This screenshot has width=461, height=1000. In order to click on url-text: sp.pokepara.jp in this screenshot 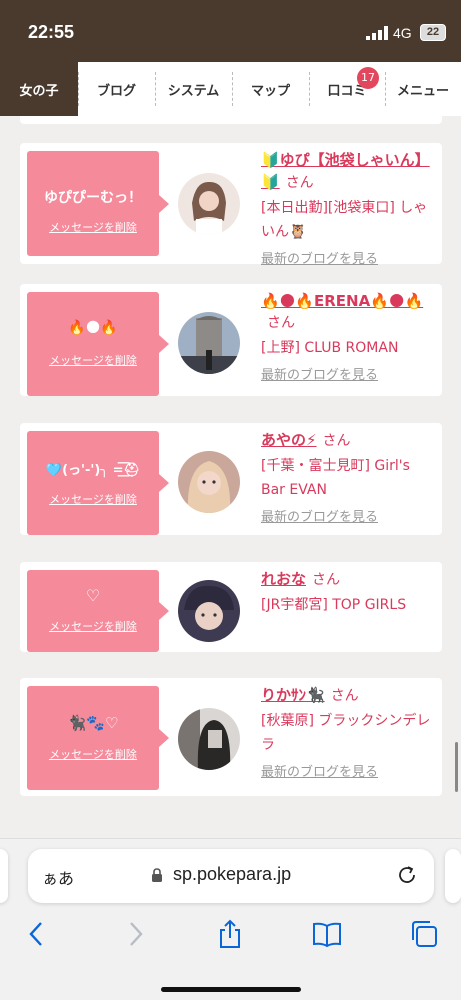, I will do `click(232, 874)`.